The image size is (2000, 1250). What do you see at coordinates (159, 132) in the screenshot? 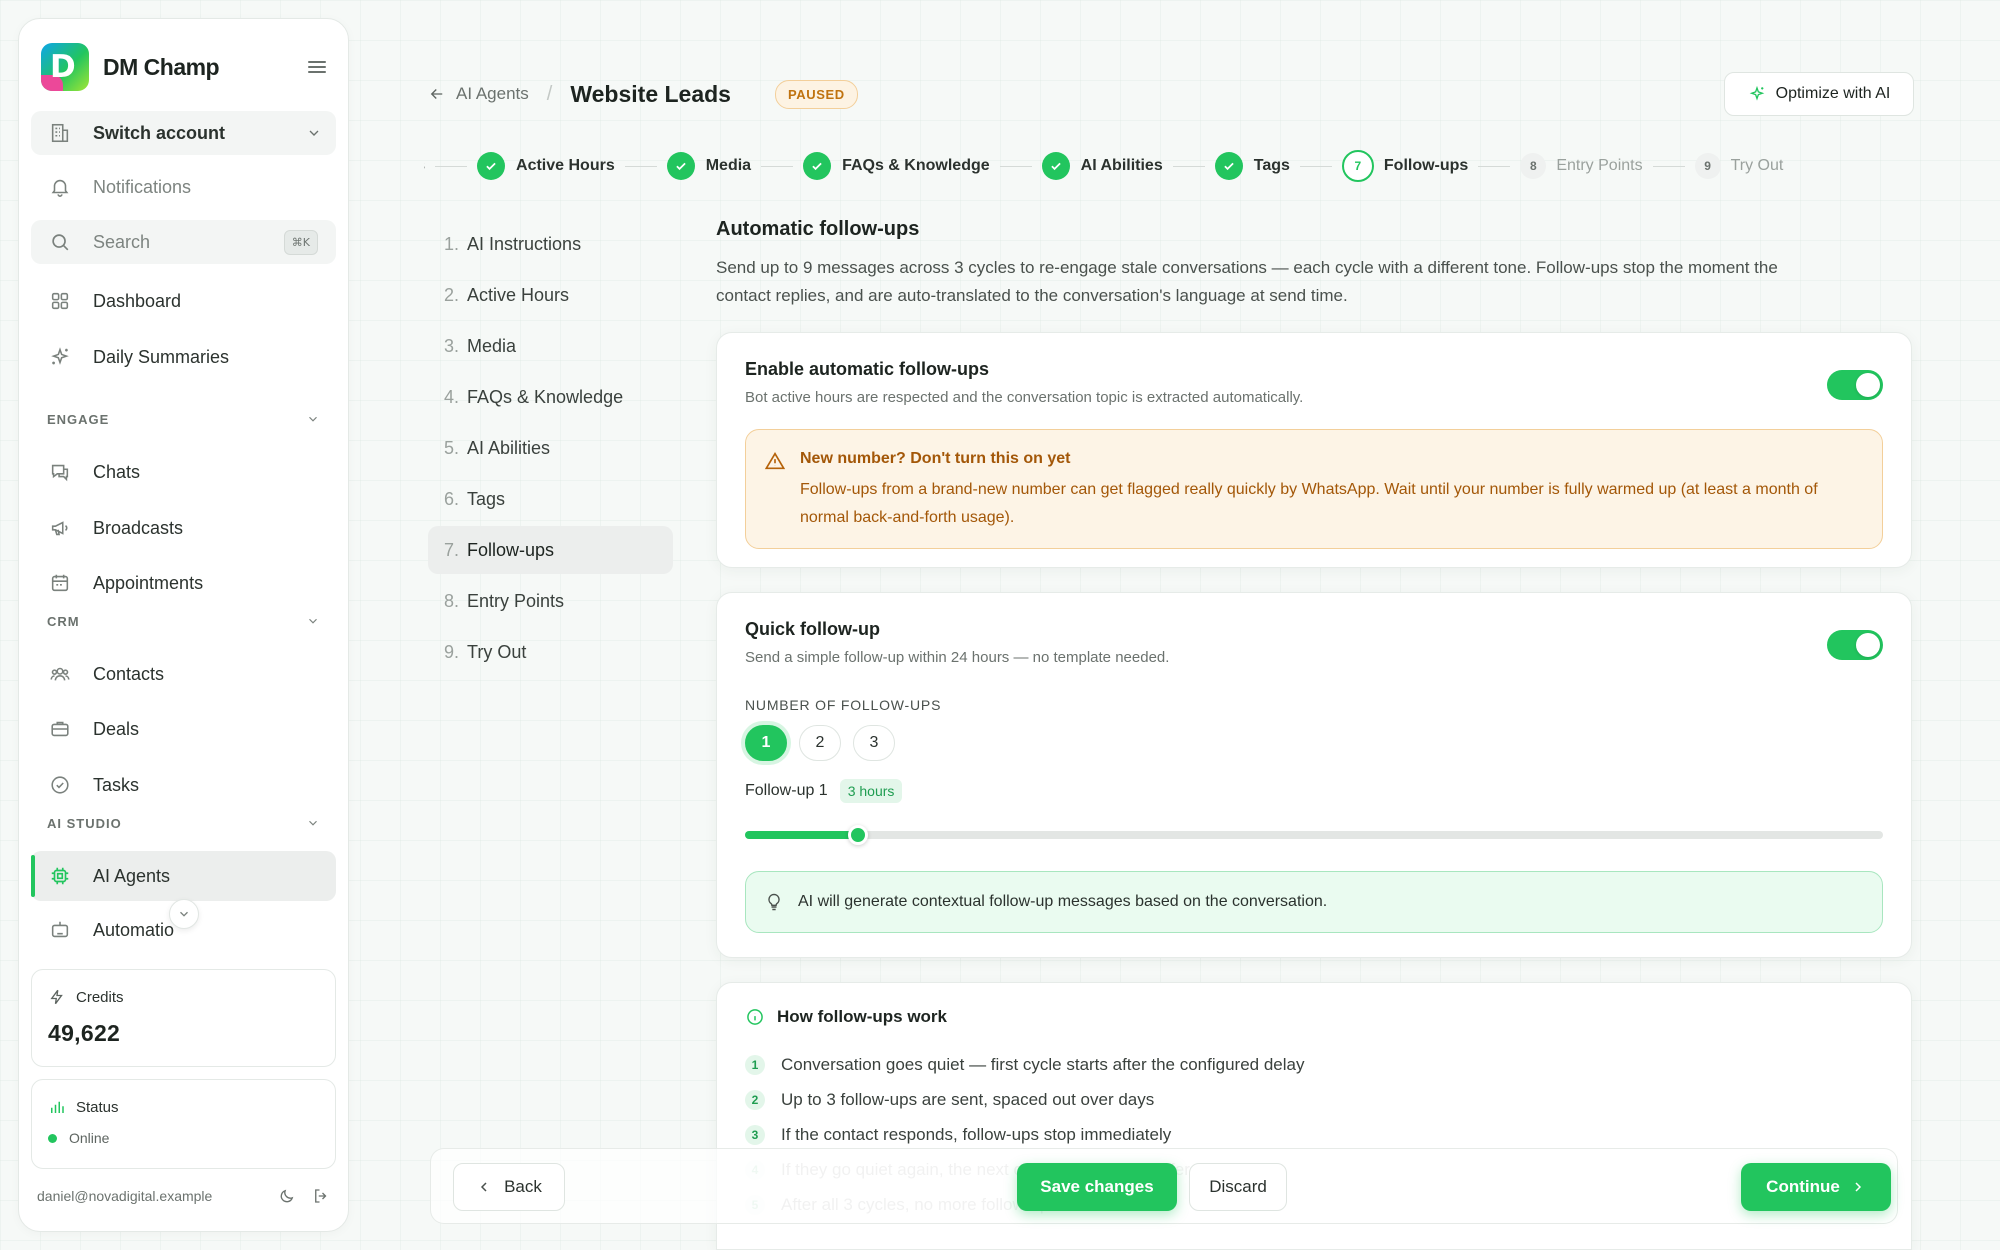
I see `switch-account-label: Switch account` at bounding box center [159, 132].